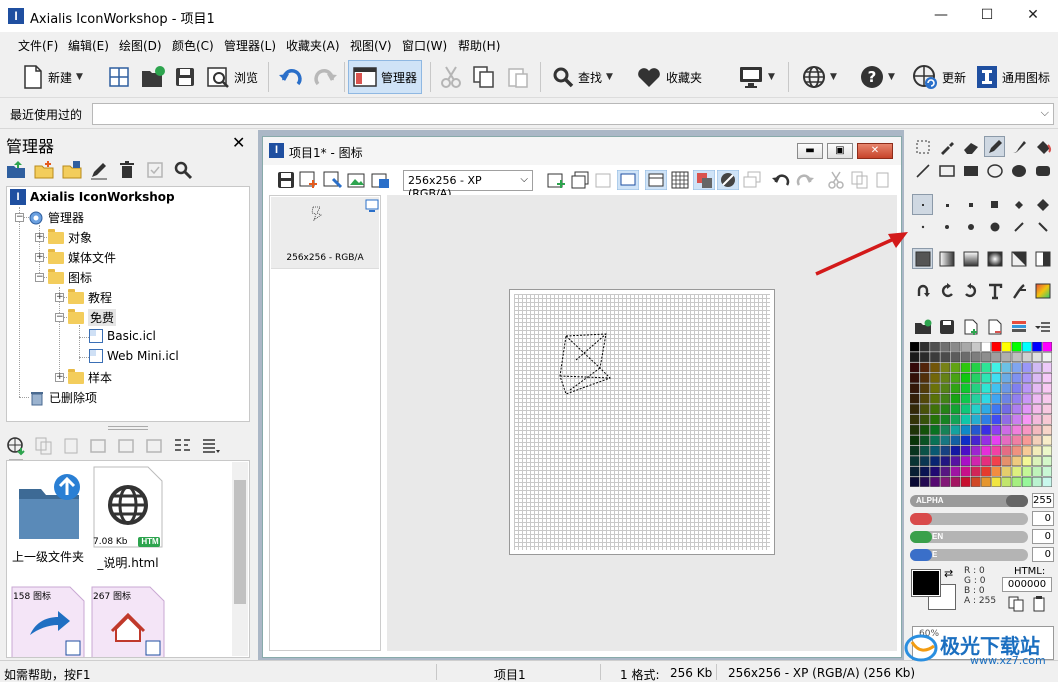 Image resolution: width=1058 pixels, height=682 pixels. Describe the element at coordinates (840, 151) in the screenshot. I see `doc-maximize-button: ▣` at that location.